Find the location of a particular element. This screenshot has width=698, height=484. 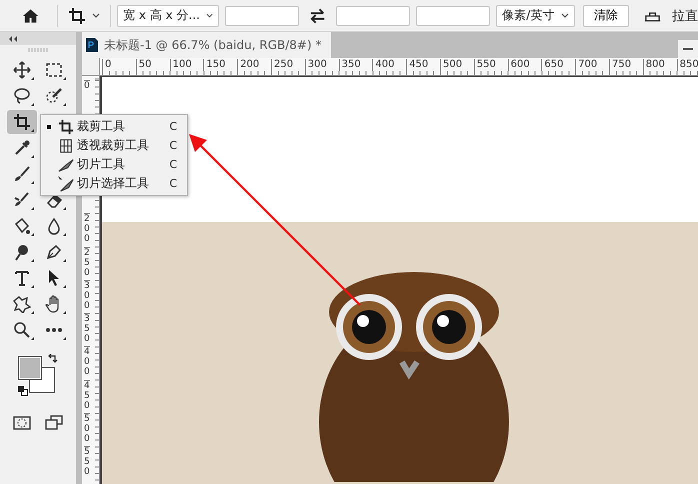

paint-bucket-icon is located at coordinates (22, 226).